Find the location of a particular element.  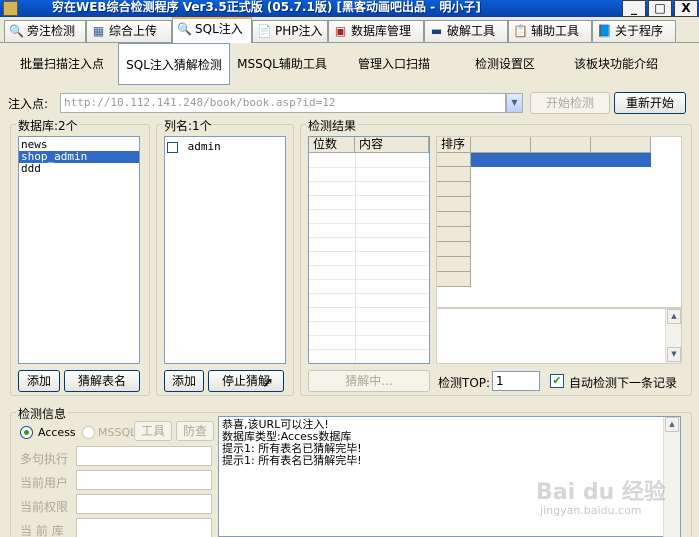

subtab-sql-guess: SQL注入猜解检测 is located at coordinates (174, 64).